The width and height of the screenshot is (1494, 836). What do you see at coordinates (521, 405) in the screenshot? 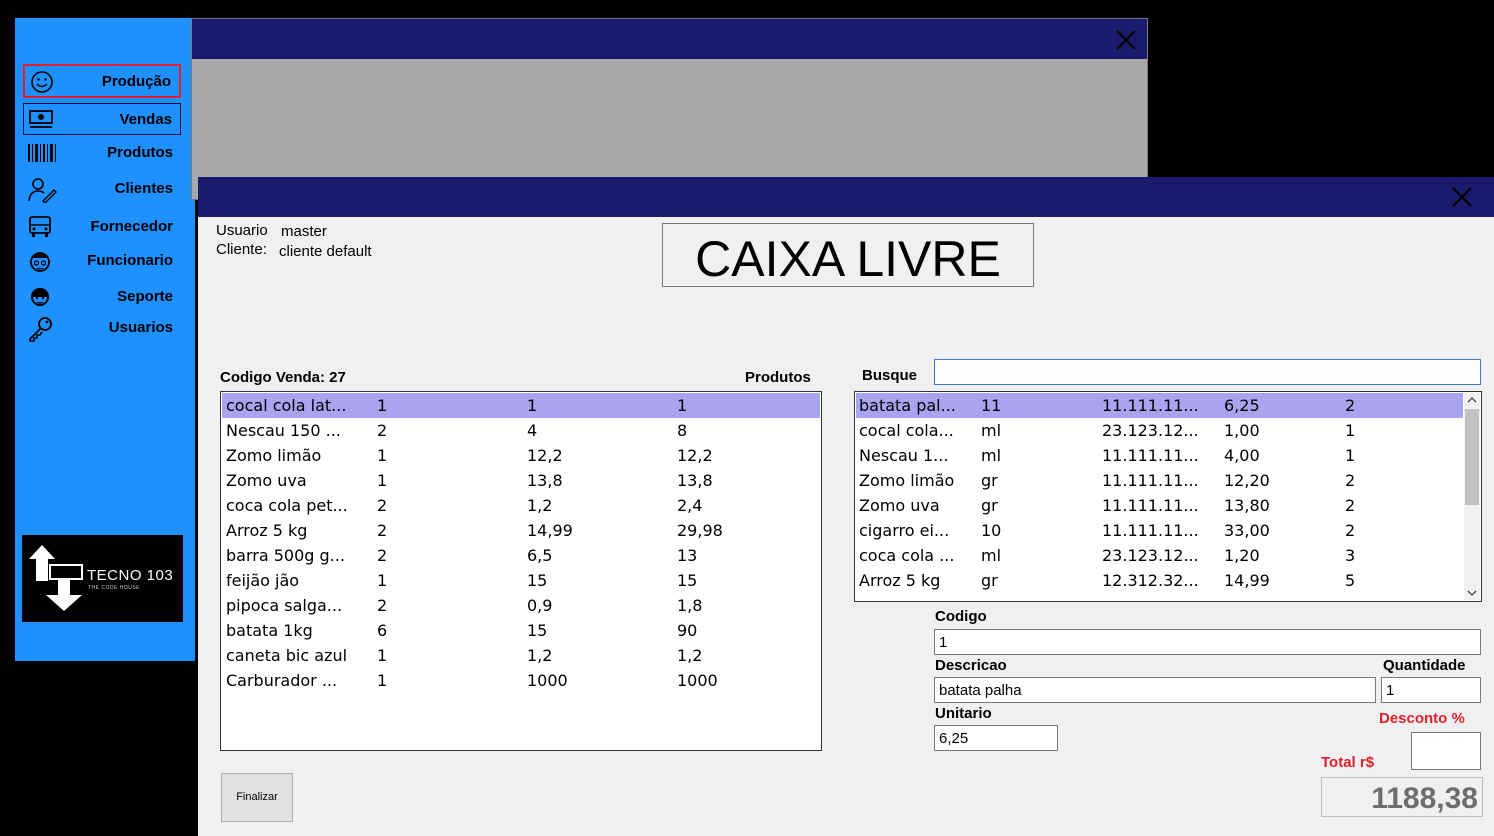
I see `sale-item-row: cocal cola lat... 1 1 1` at bounding box center [521, 405].